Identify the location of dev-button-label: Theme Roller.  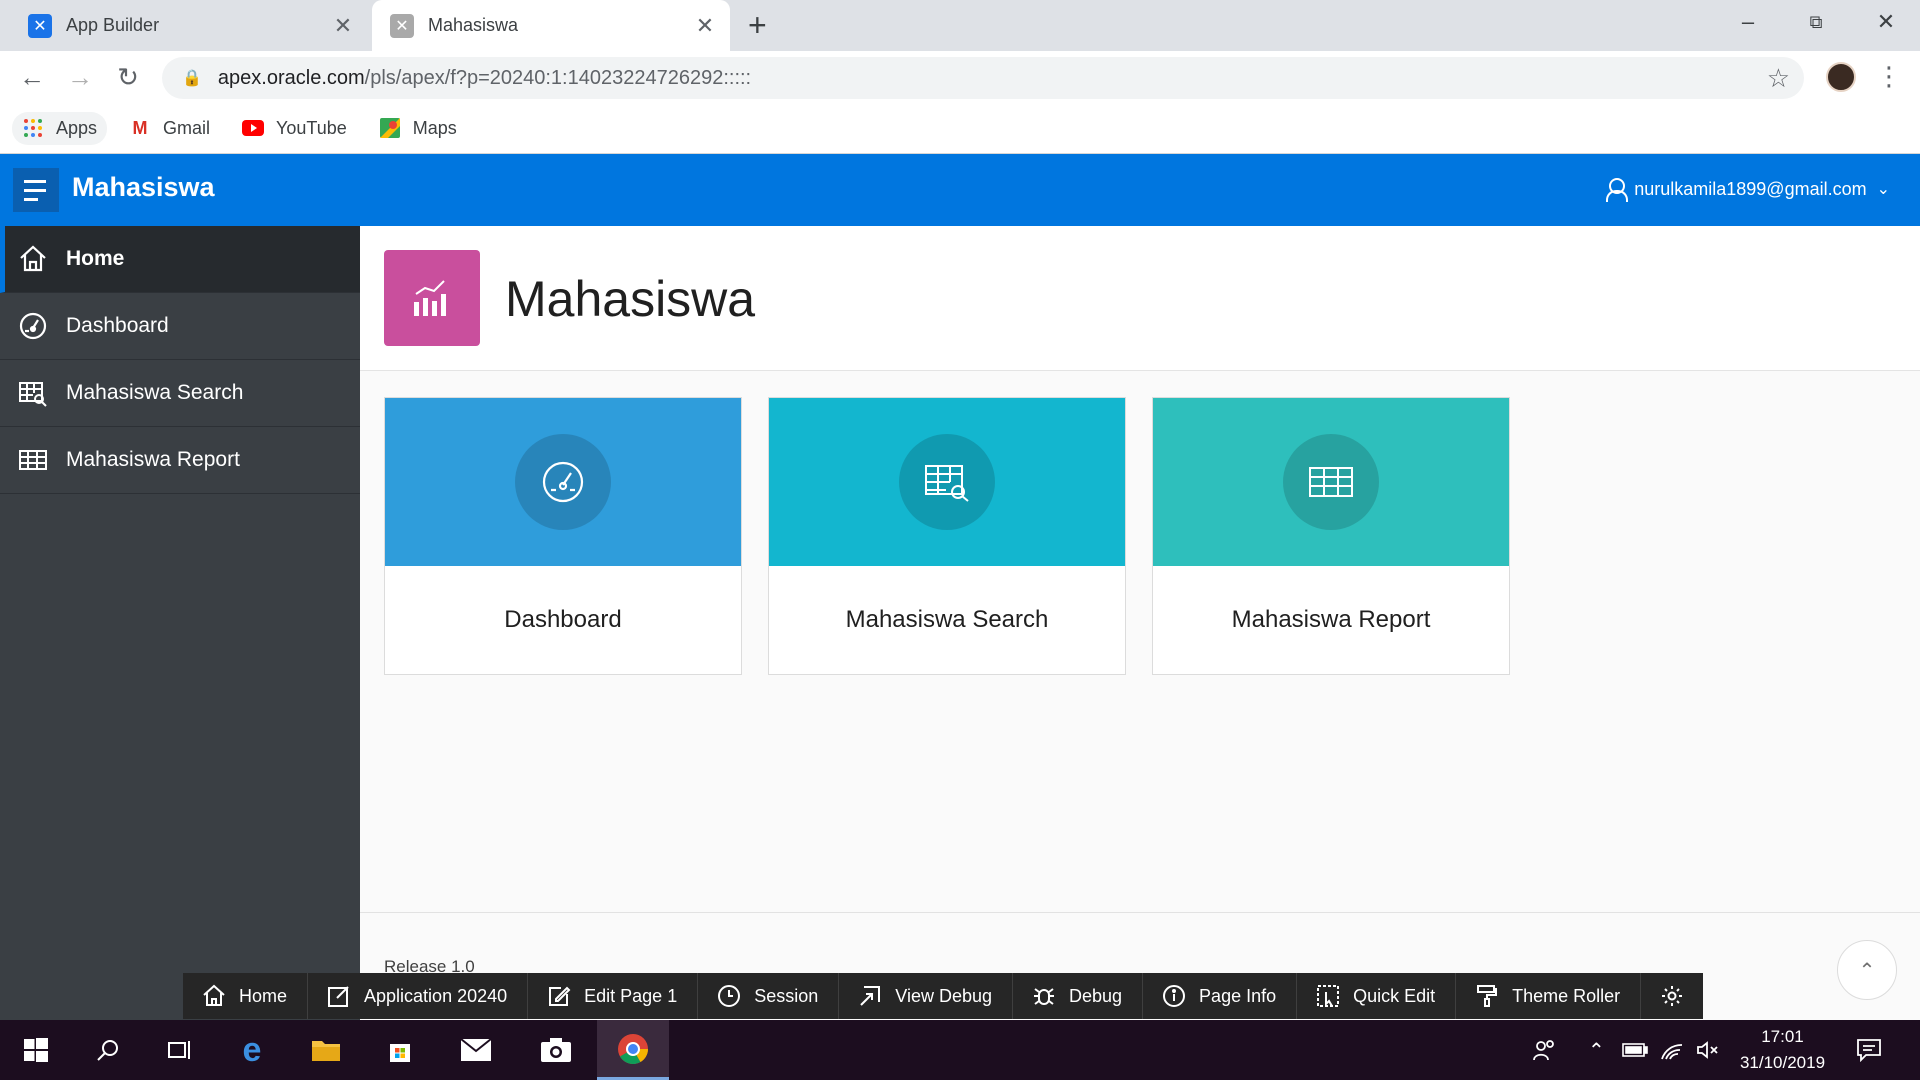
(1566, 995).